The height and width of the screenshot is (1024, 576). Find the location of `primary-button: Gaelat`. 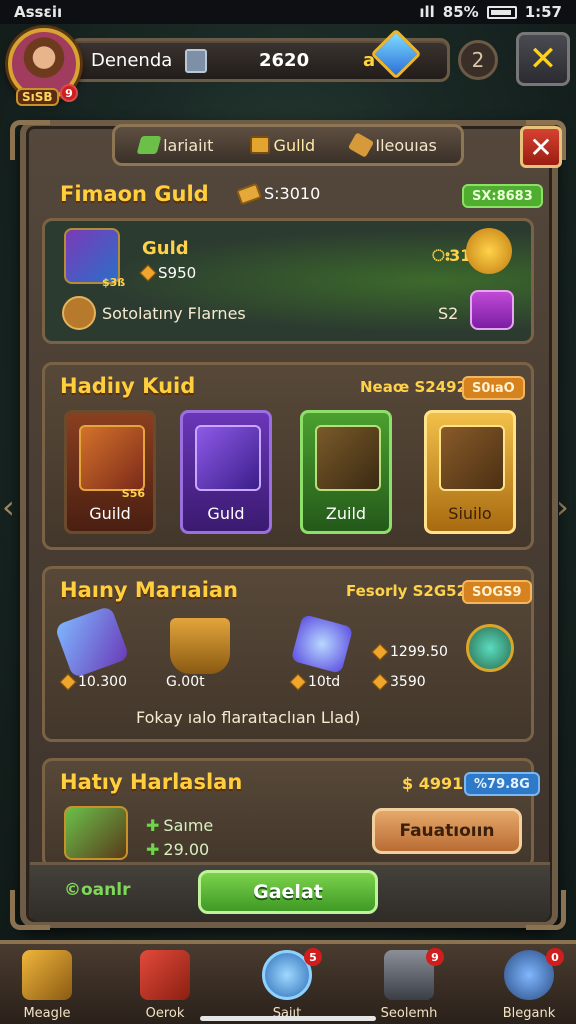

primary-button: Gaelat is located at coordinates (288, 892).